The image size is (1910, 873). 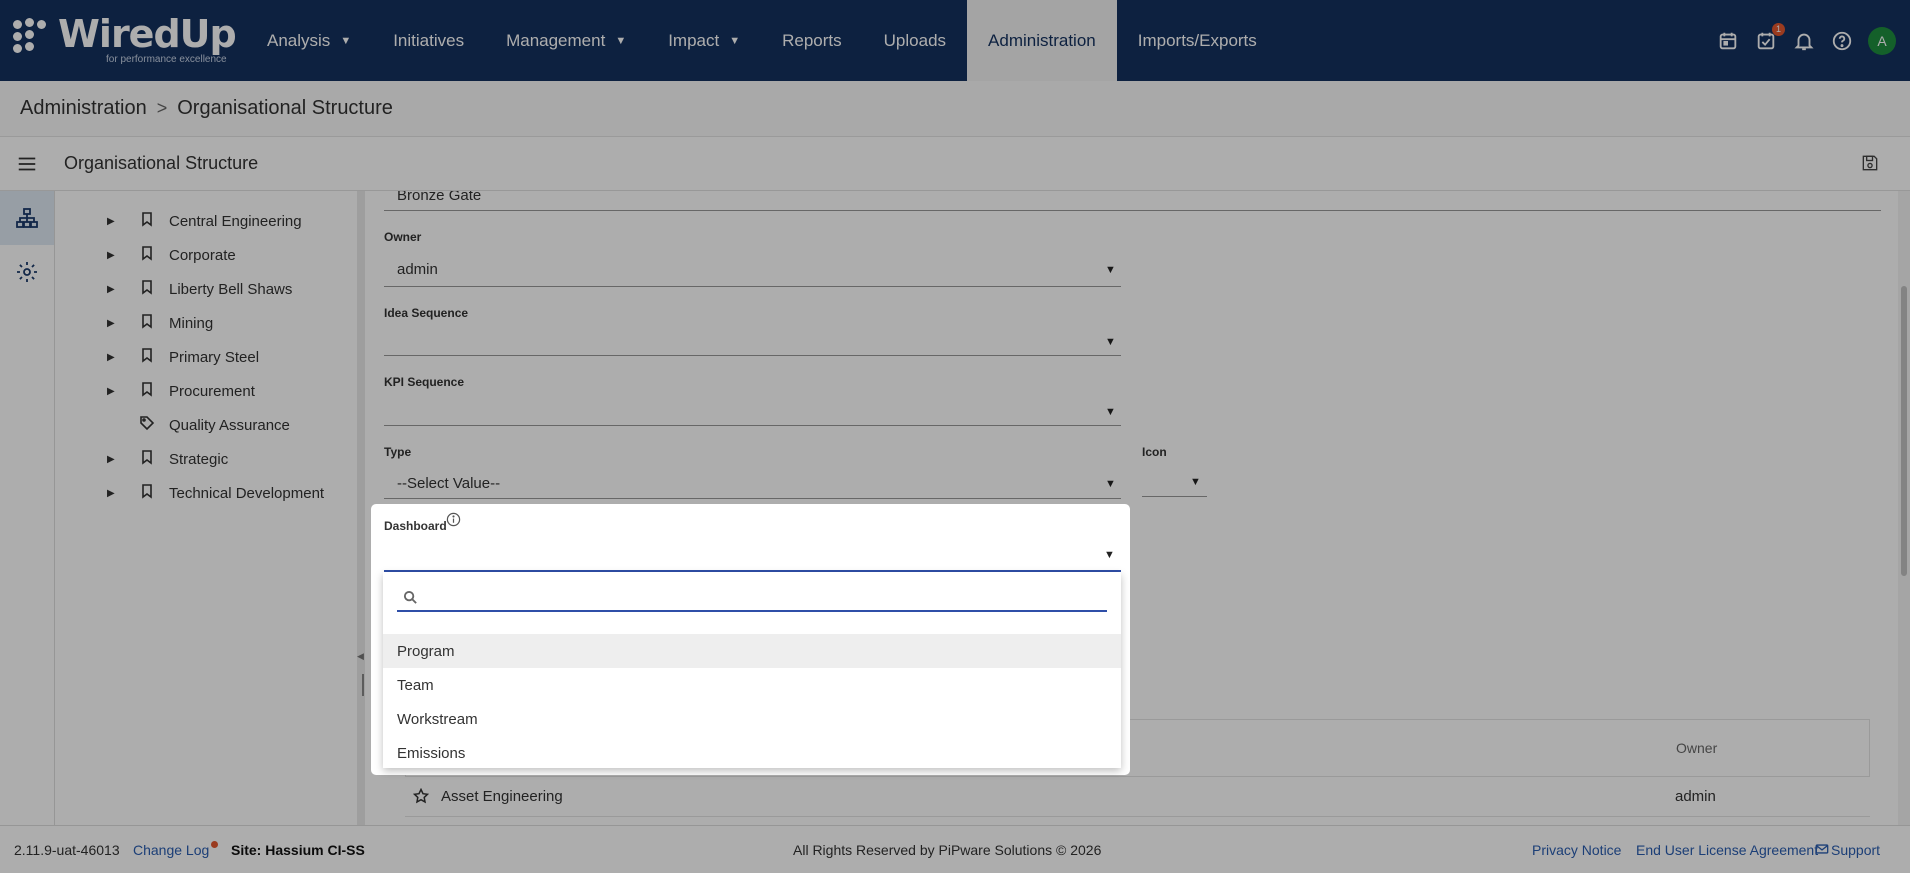 What do you see at coordinates (760, 597) in the screenshot?
I see `dropdown-search-input` at bounding box center [760, 597].